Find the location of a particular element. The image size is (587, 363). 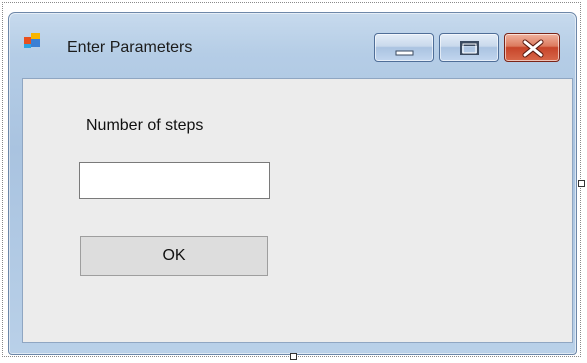

close-icon is located at coordinates (533, 48).